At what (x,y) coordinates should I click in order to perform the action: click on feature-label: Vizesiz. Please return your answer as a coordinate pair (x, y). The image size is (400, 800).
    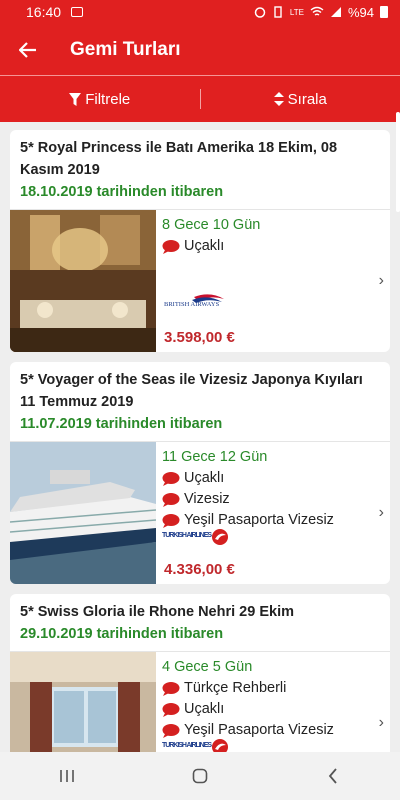
    Looking at the image, I should click on (207, 499).